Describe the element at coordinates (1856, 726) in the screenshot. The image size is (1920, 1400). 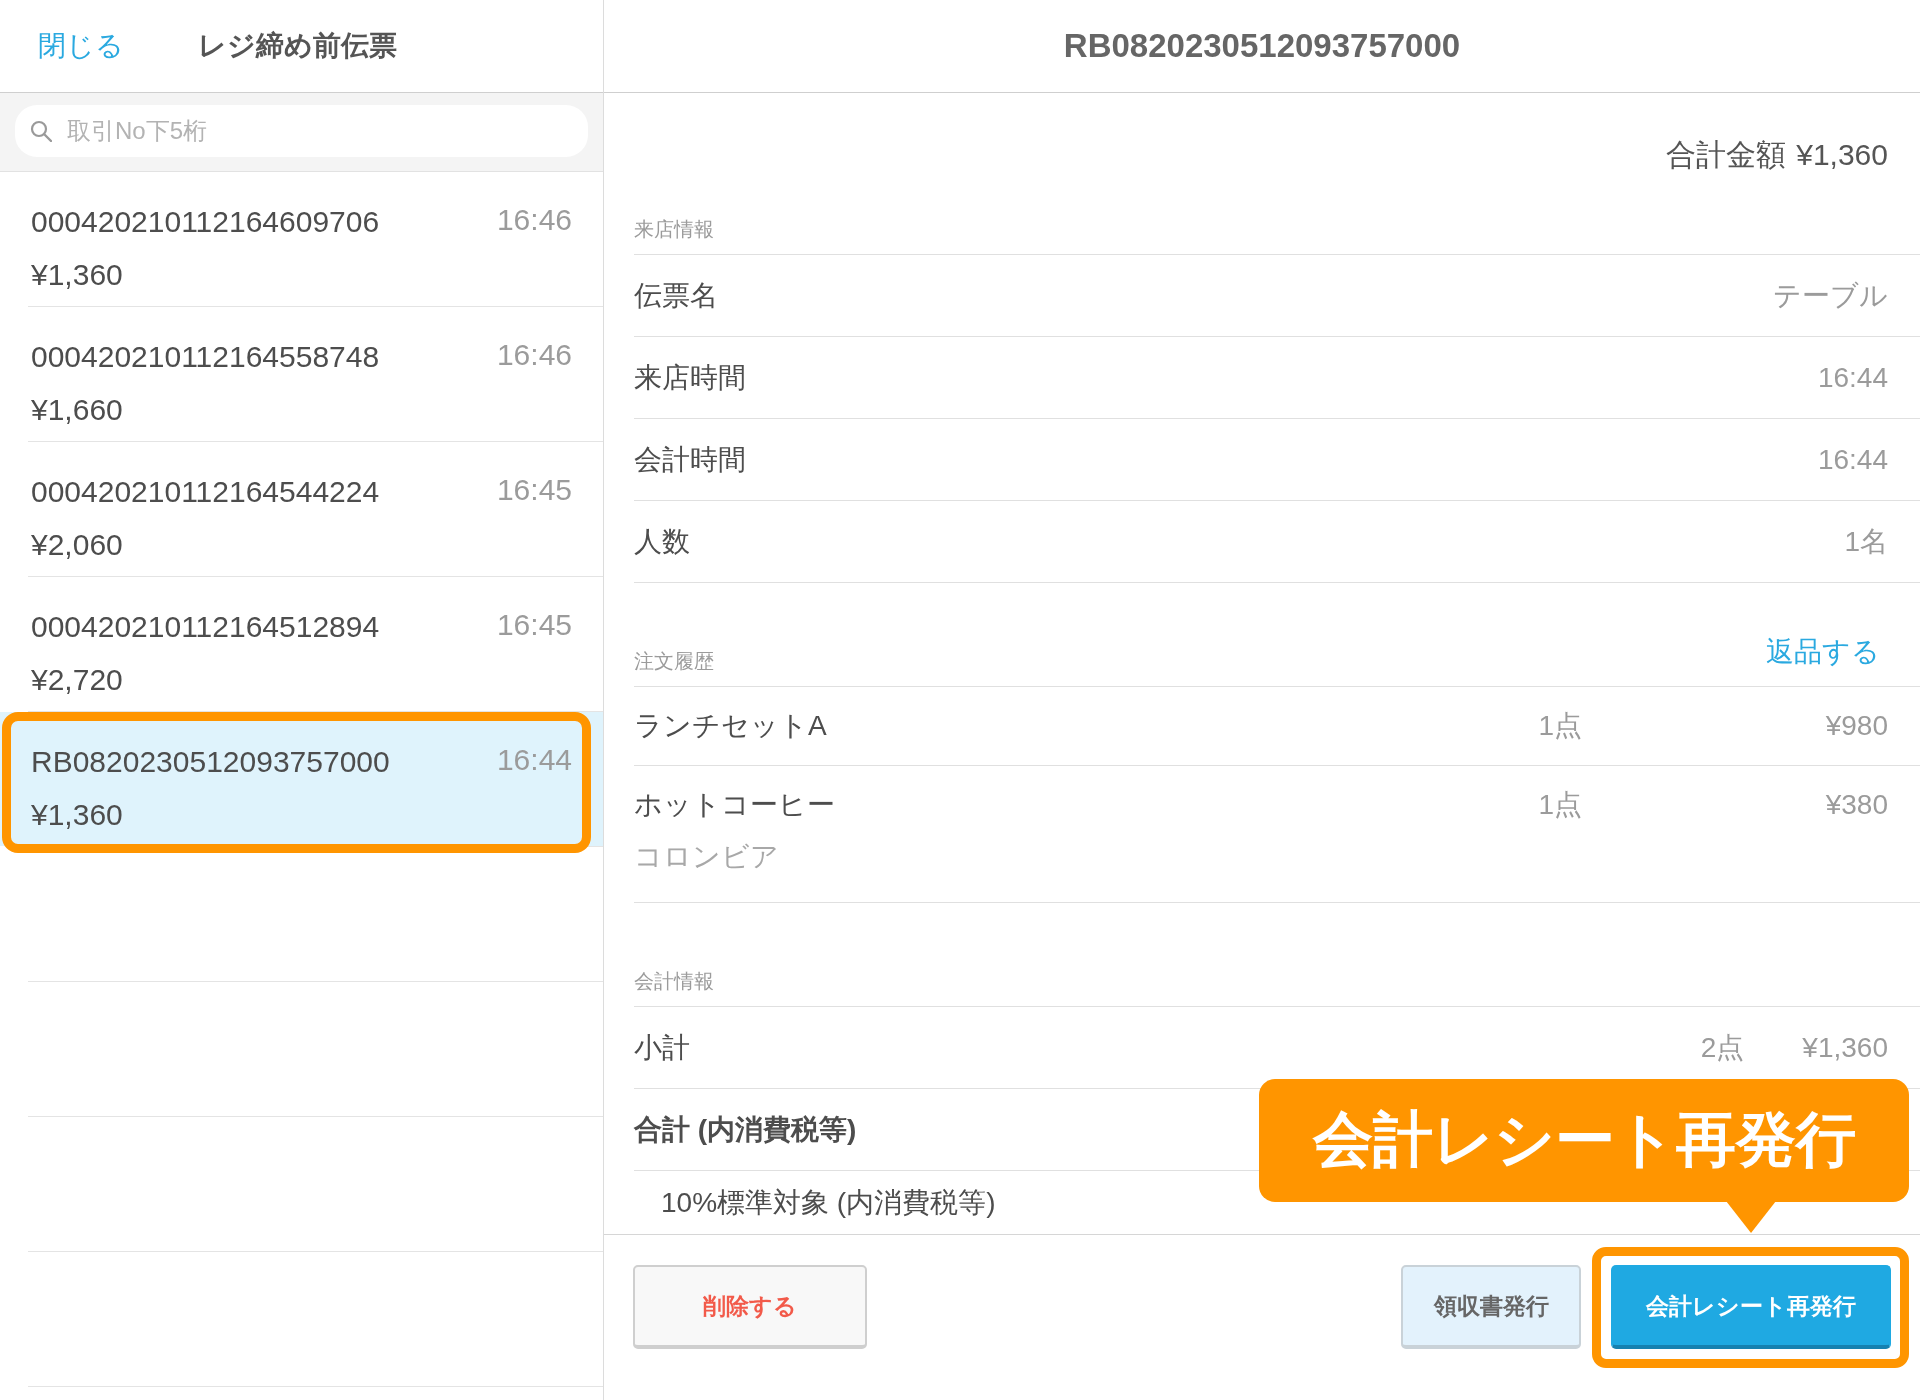
I see `order-item-price: ¥980` at that location.